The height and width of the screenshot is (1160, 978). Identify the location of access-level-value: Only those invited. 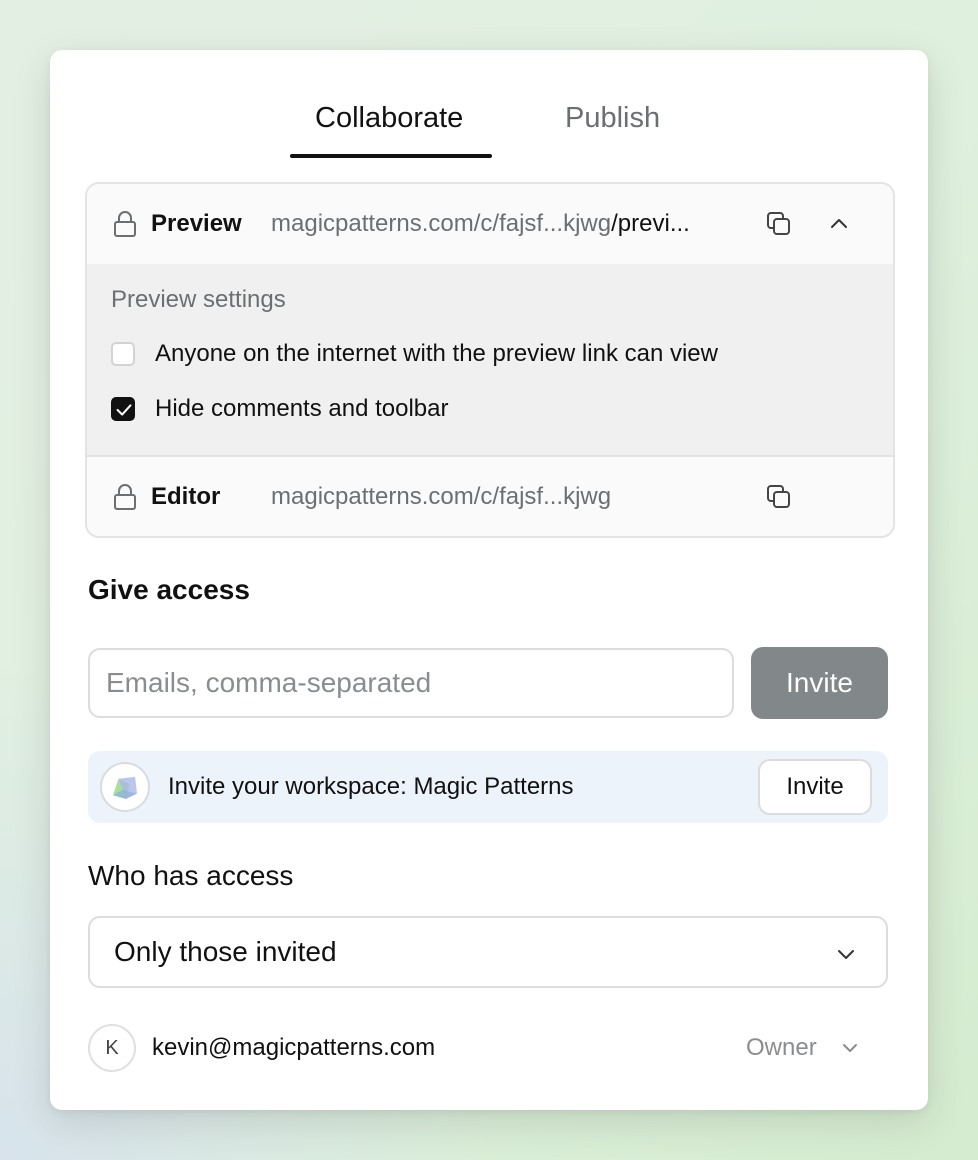
(225, 951).